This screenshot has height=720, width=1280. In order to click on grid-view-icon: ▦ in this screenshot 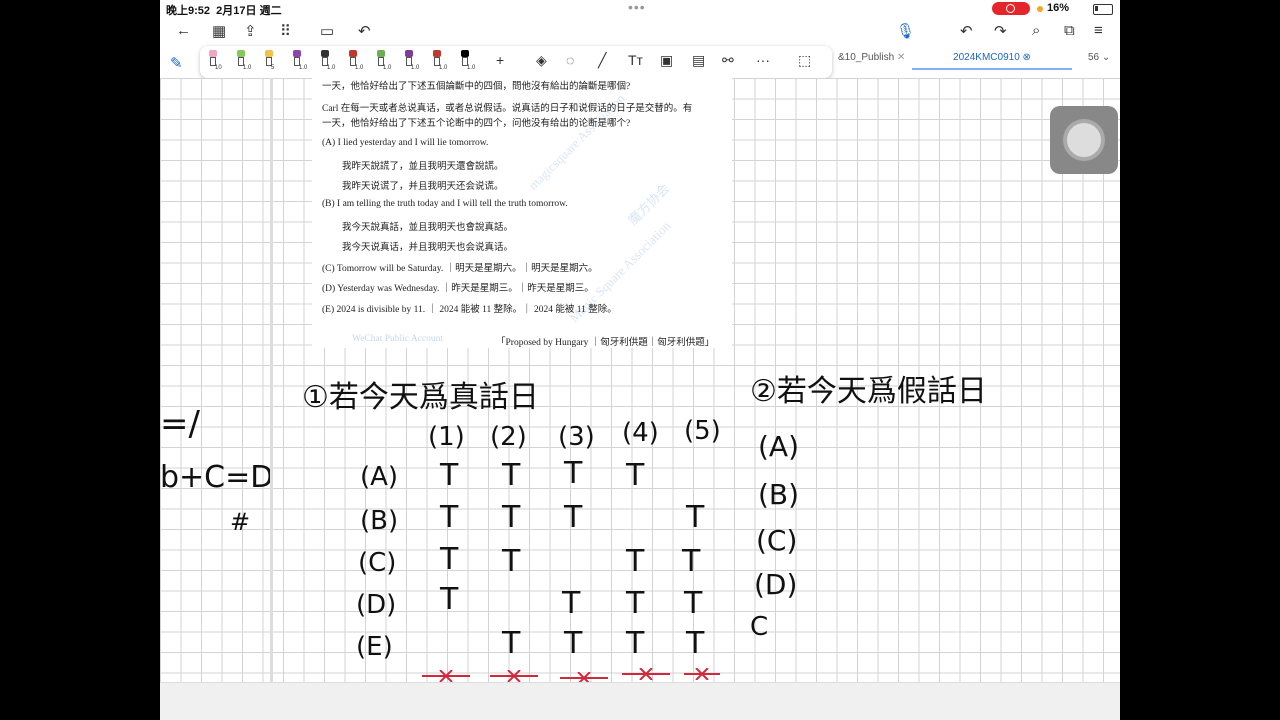, I will do `click(219, 31)`.